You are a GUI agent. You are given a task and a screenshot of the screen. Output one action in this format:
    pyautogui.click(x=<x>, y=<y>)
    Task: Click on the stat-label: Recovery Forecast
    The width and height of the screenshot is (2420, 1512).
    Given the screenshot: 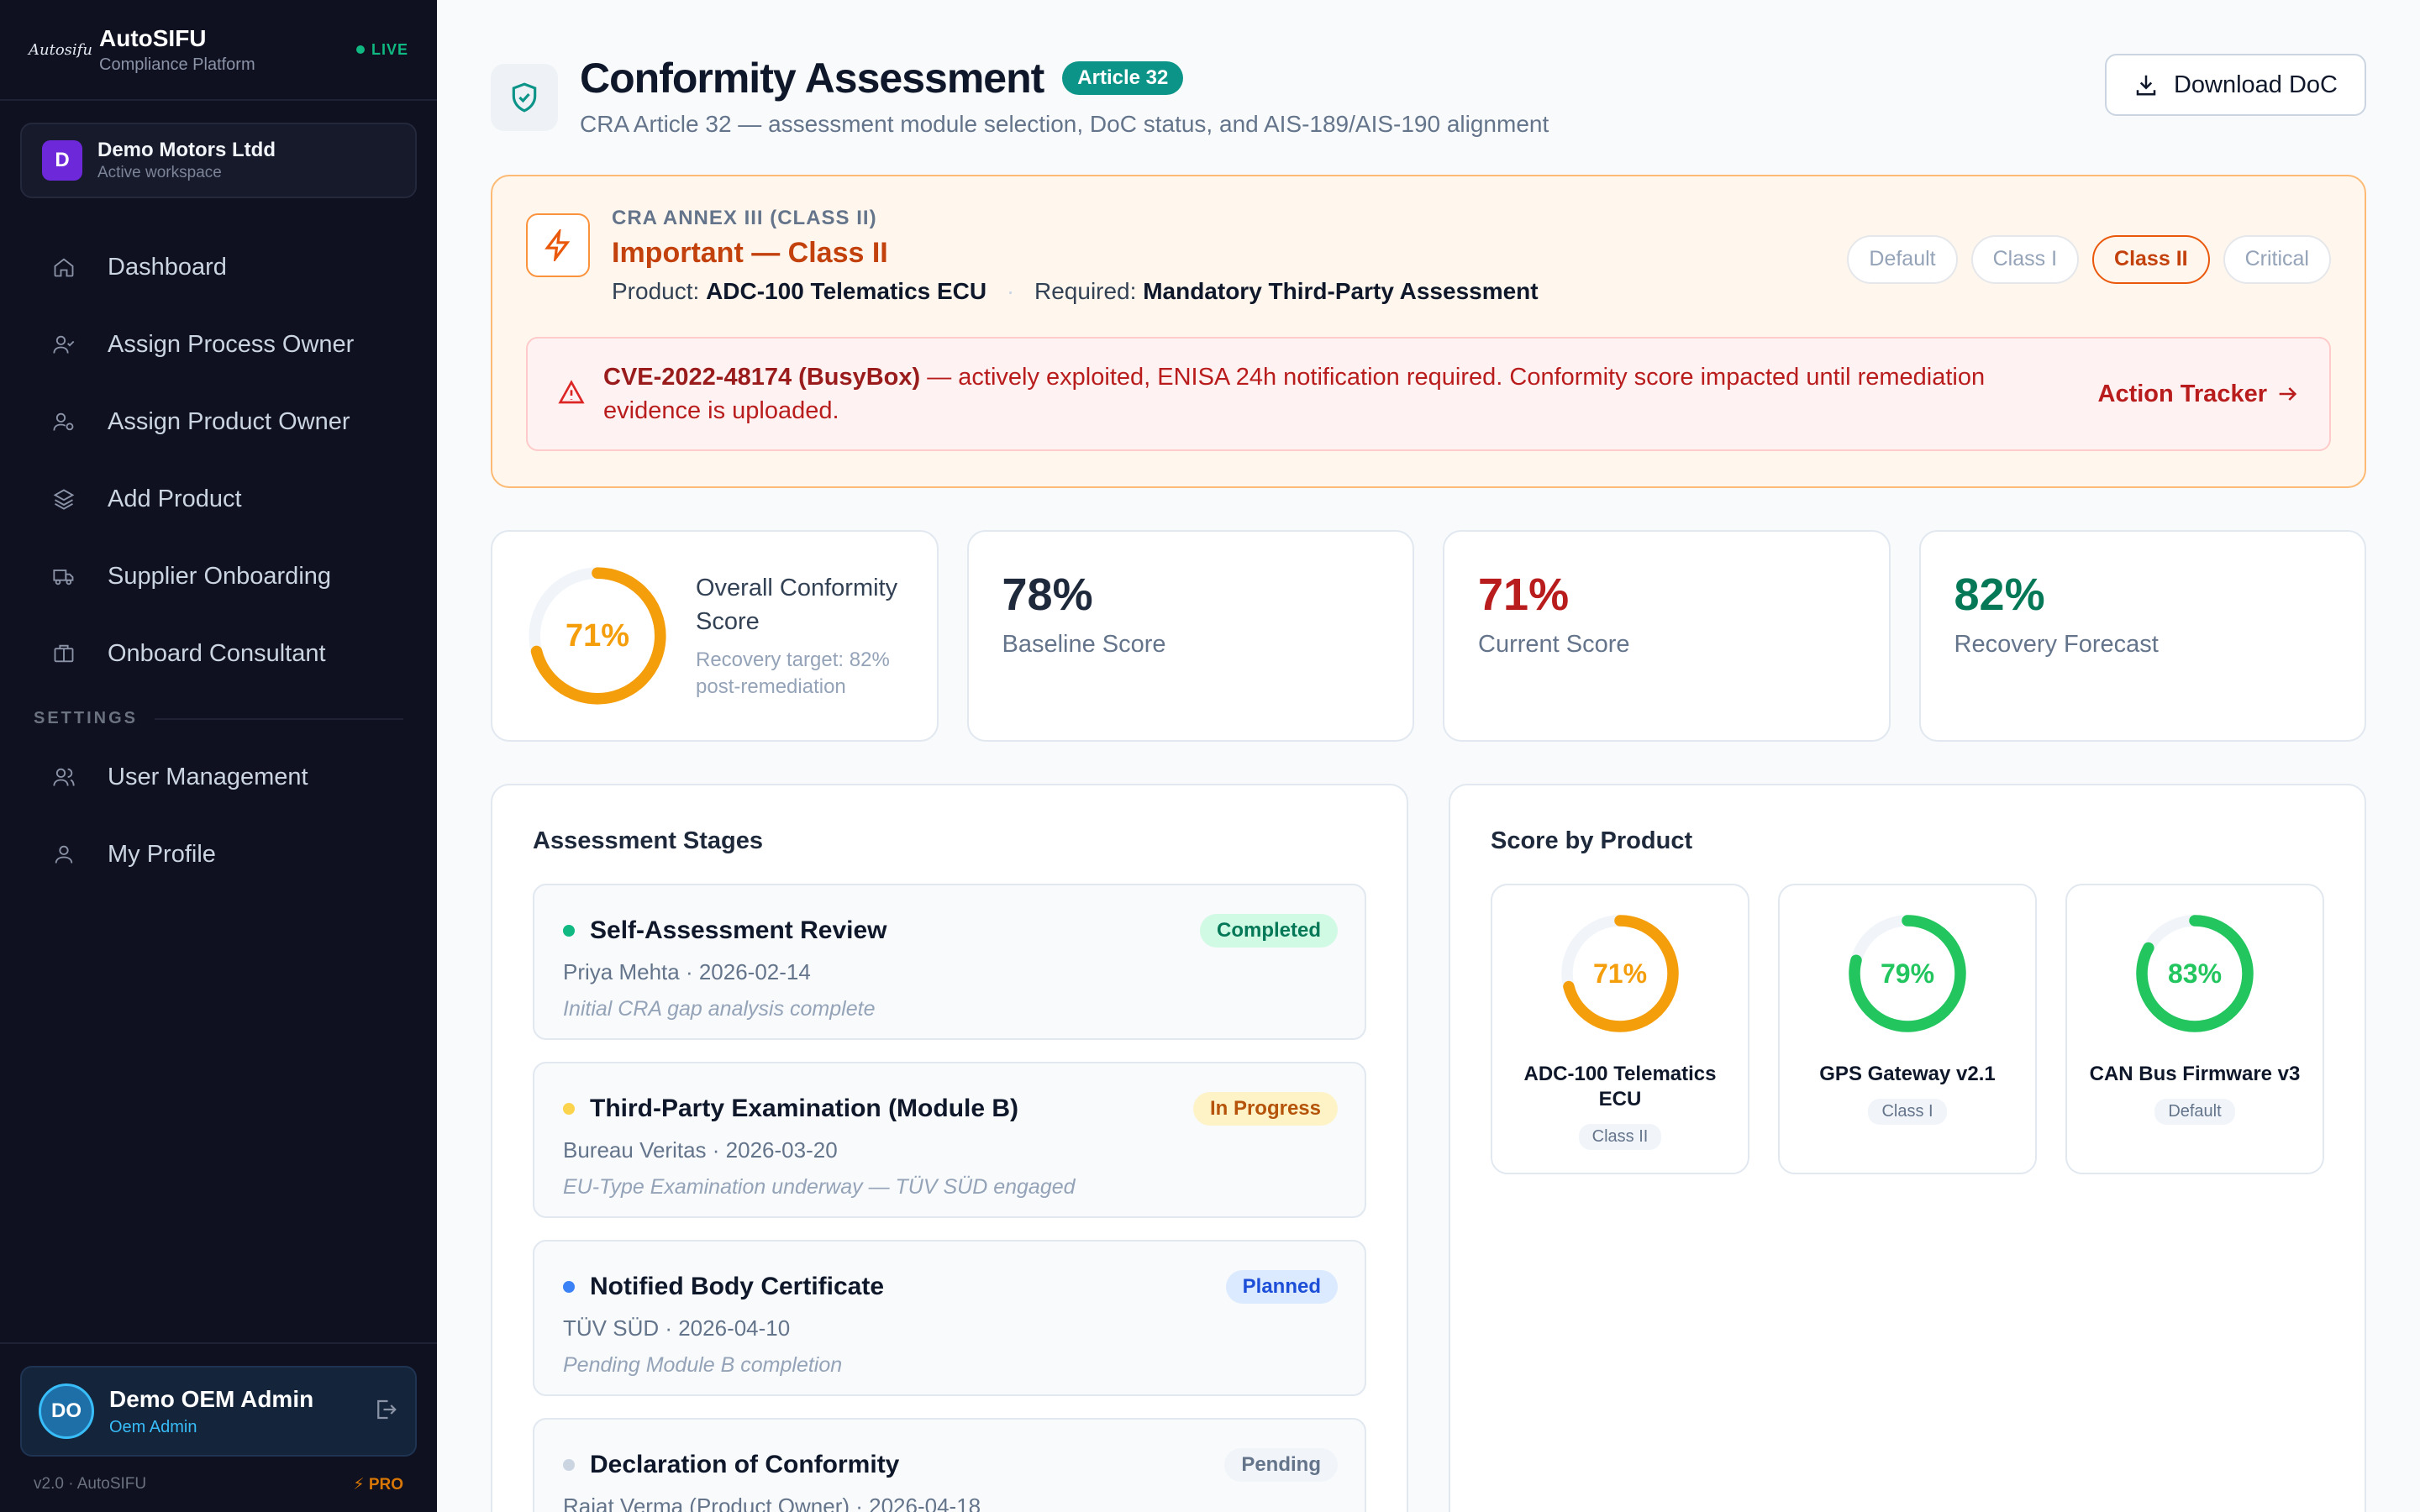 What is the action you would take?
    pyautogui.click(x=2056, y=644)
    